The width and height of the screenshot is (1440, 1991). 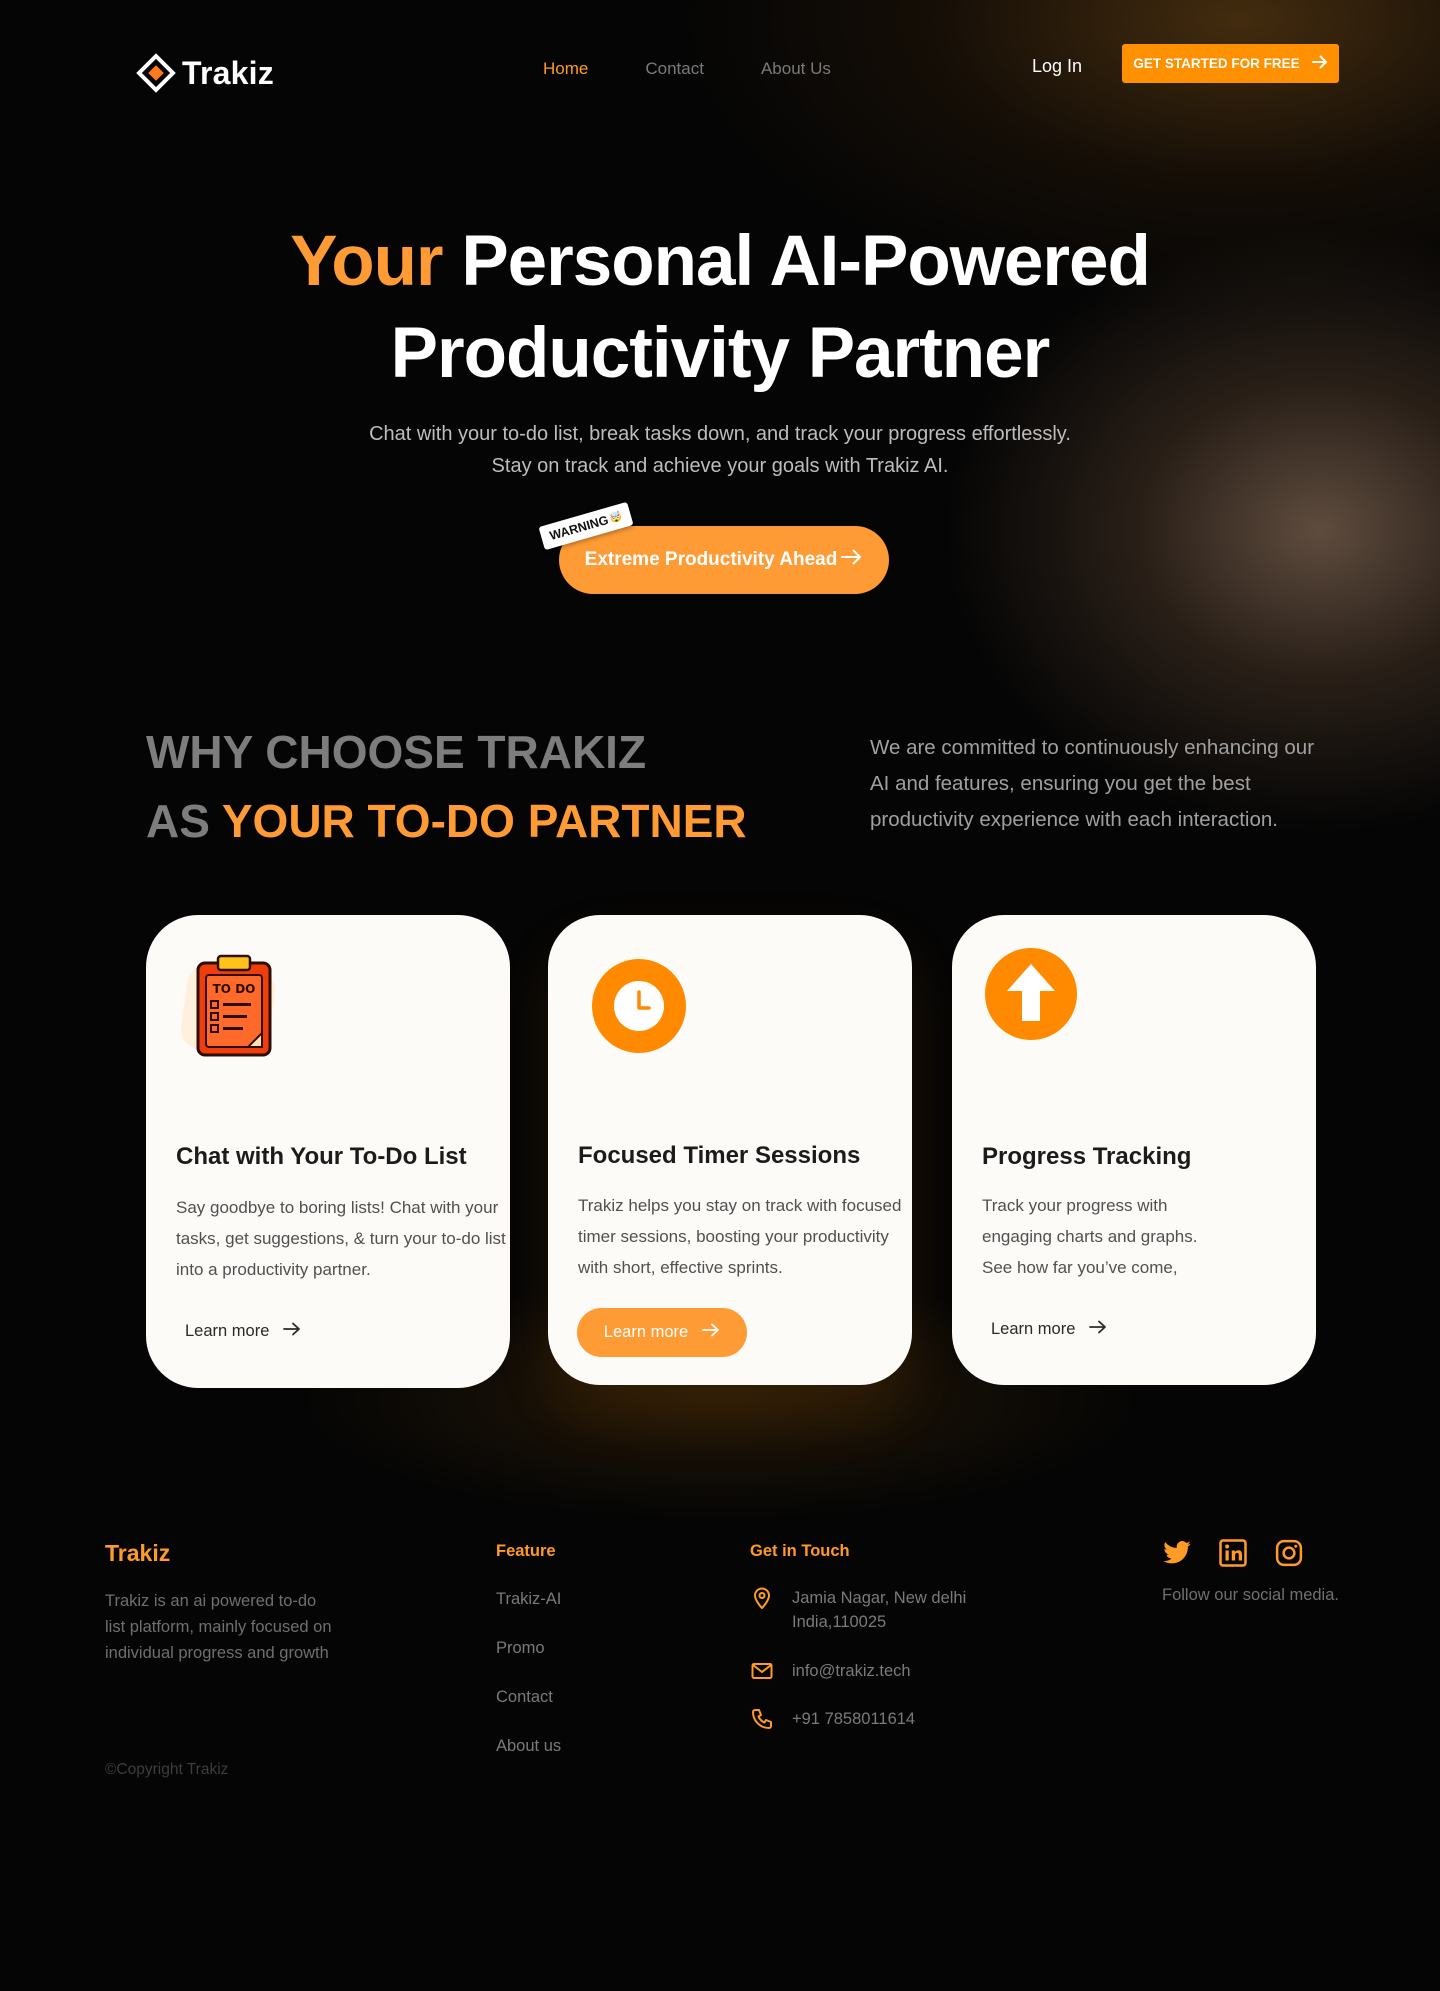 What do you see at coordinates (806, 261) in the screenshot?
I see `hero-title-line1: Personal AI-Powered` at bounding box center [806, 261].